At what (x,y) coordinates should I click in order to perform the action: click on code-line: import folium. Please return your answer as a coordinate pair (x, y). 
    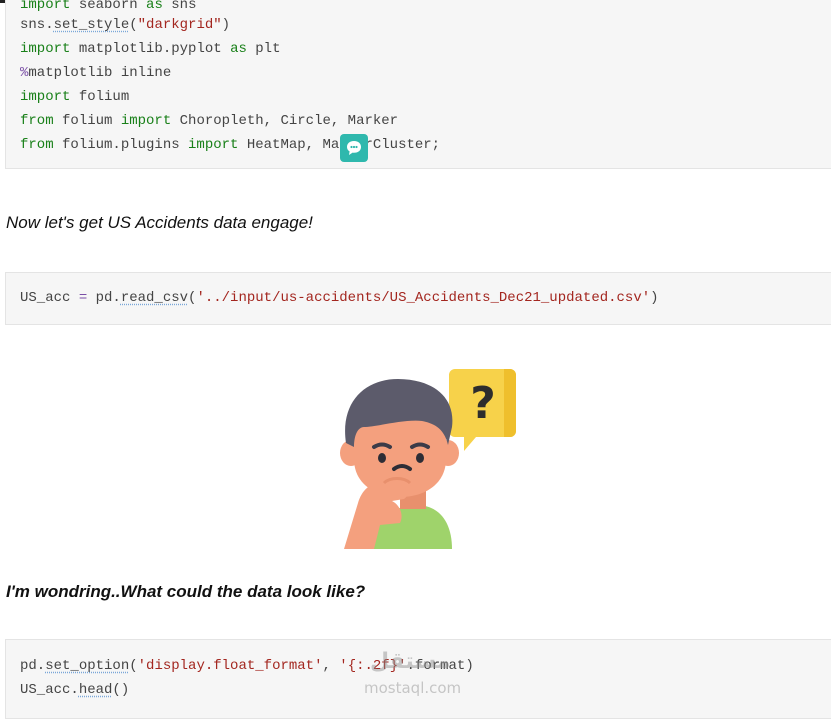
    Looking at the image, I should click on (74, 97).